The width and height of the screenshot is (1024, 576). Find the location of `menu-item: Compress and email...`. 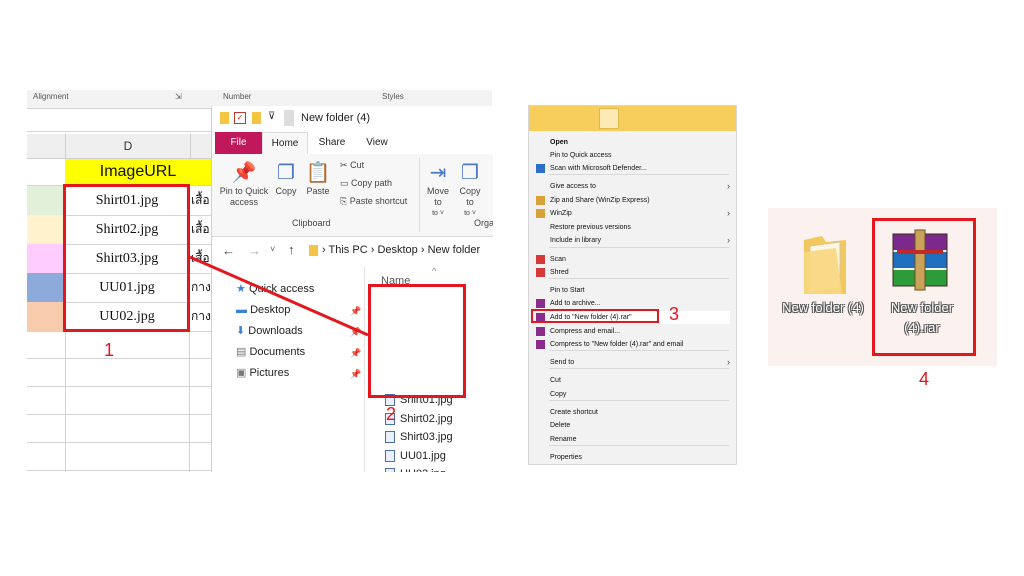

menu-item: Compress and email... is located at coordinates (633, 331).